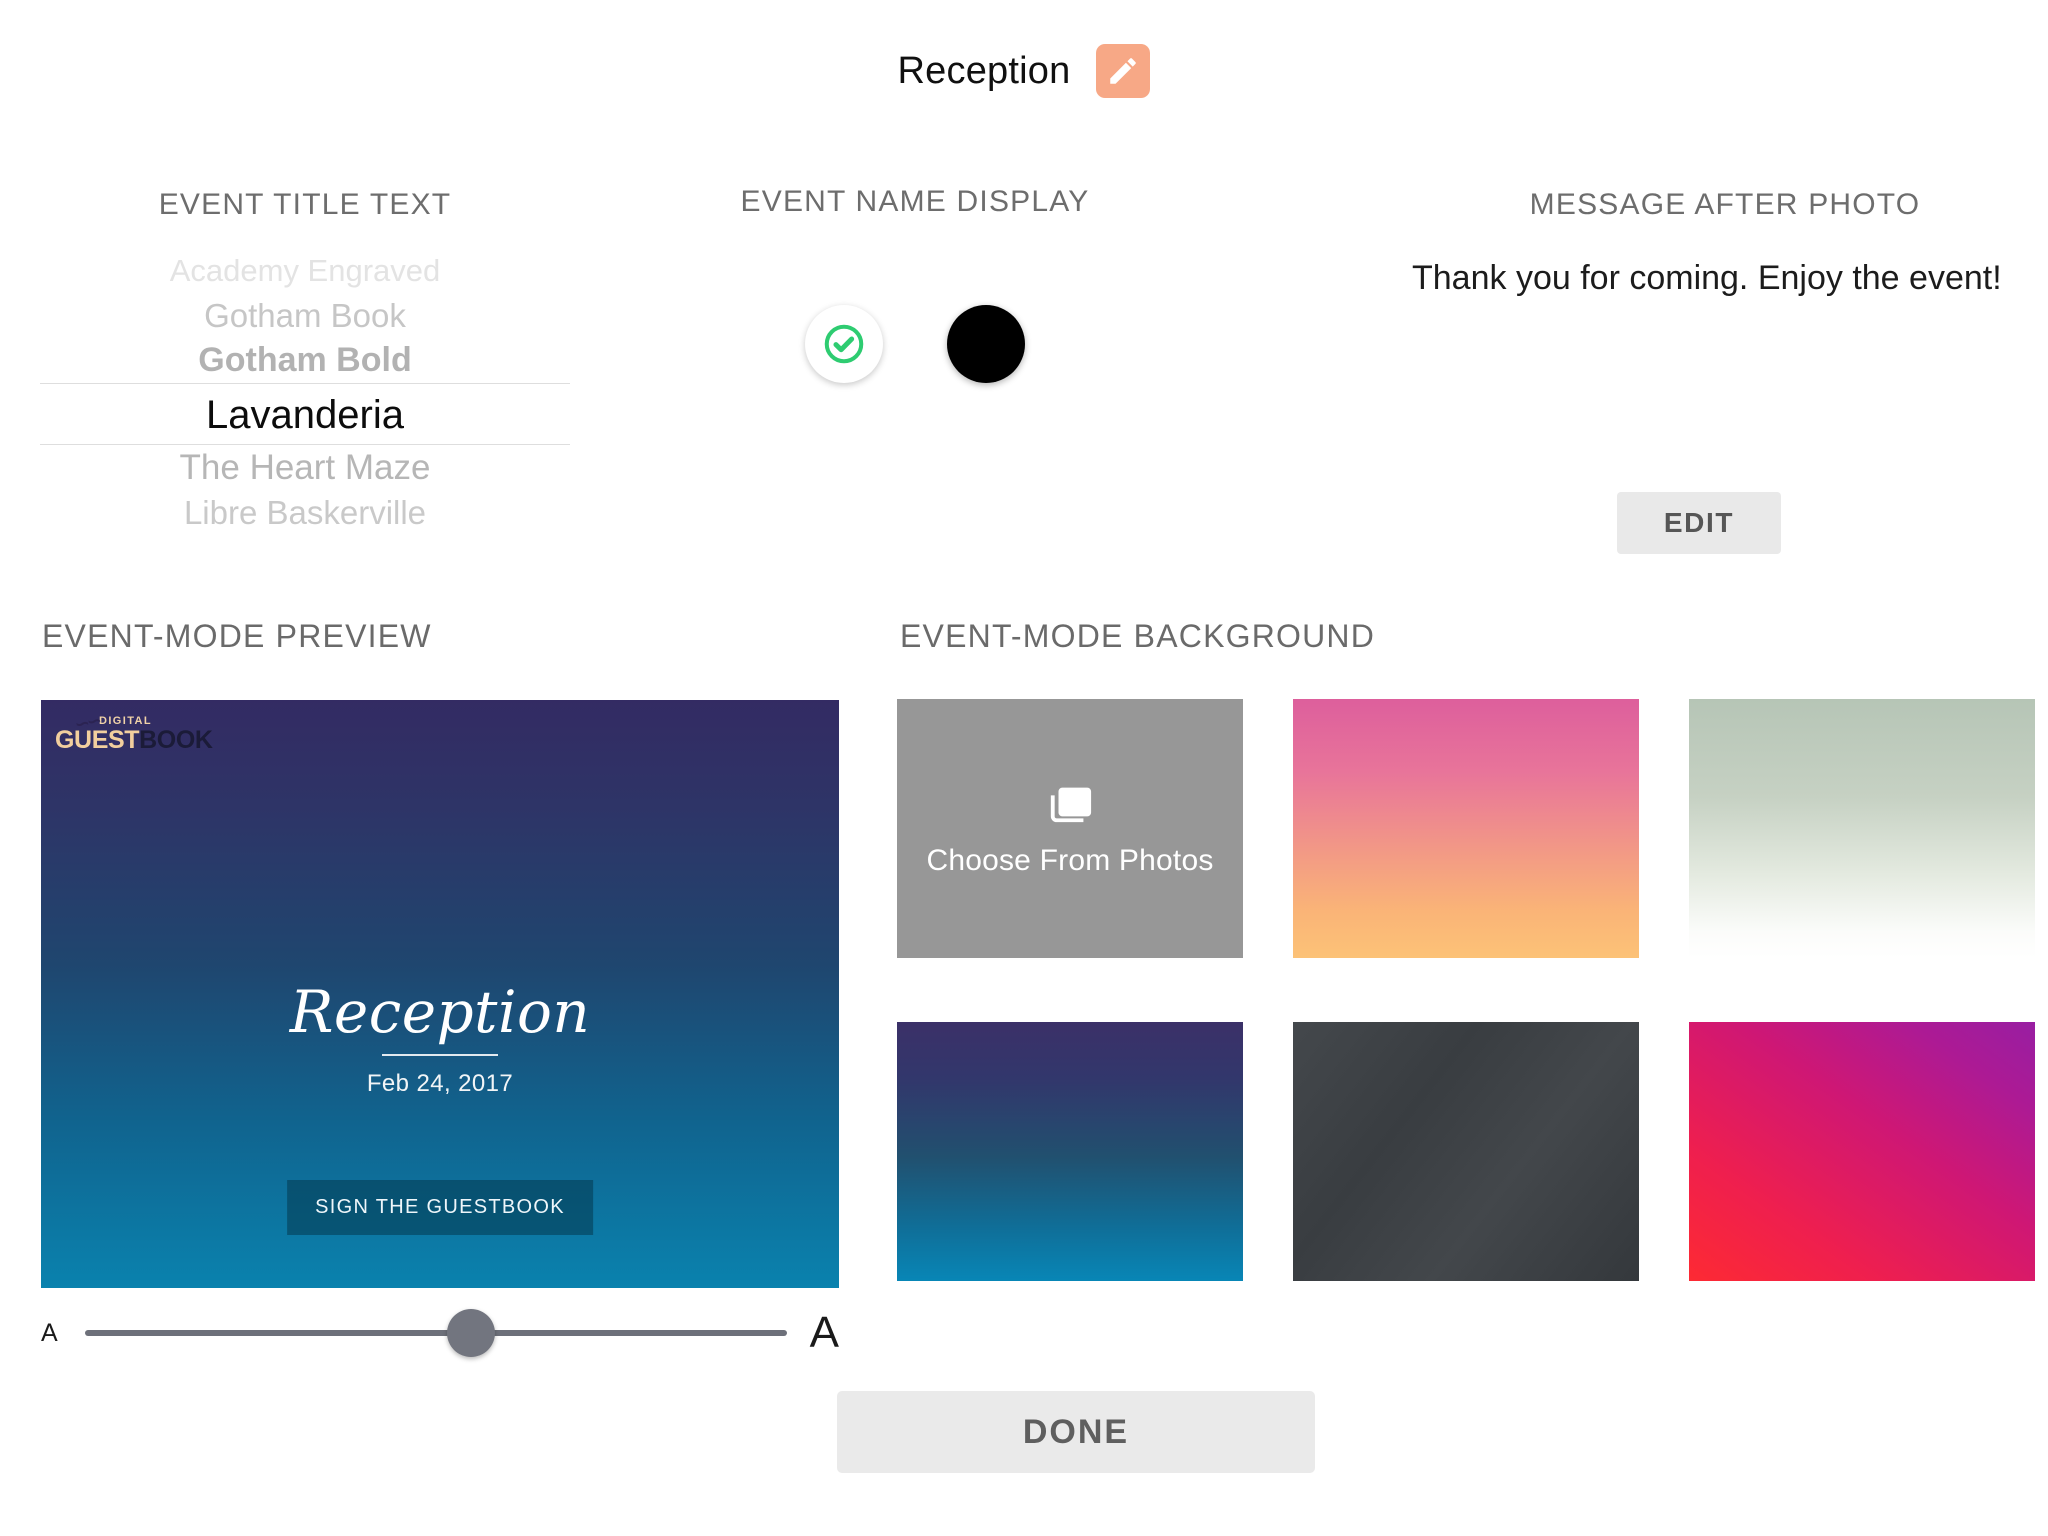  Describe the element at coordinates (436, 1333) in the screenshot. I see `font-size-slider-track` at that location.